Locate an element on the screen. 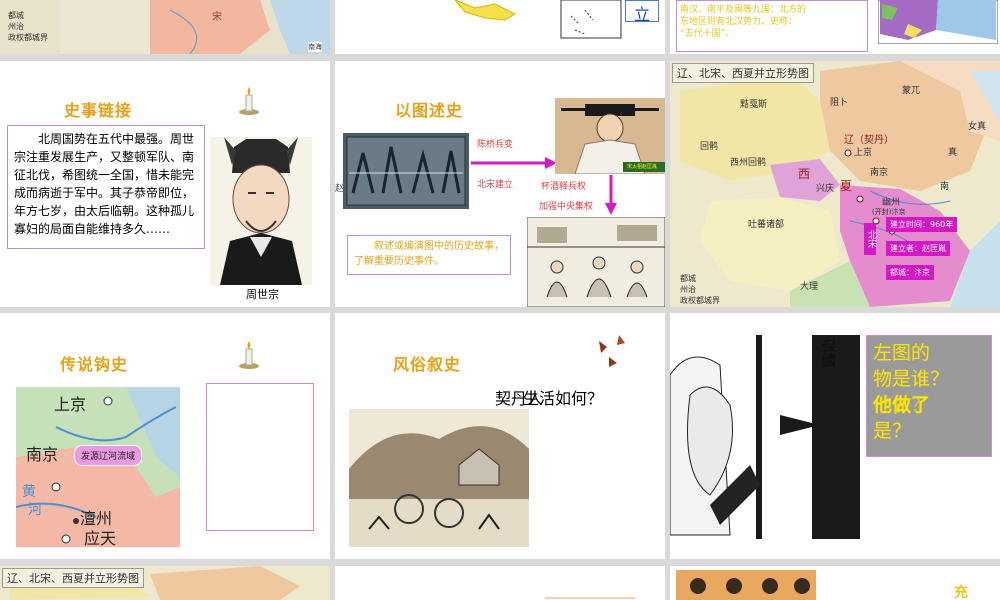 This screenshot has width=1000, height=600. map-label-yingtian: 应天 is located at coordinates (100, 538).